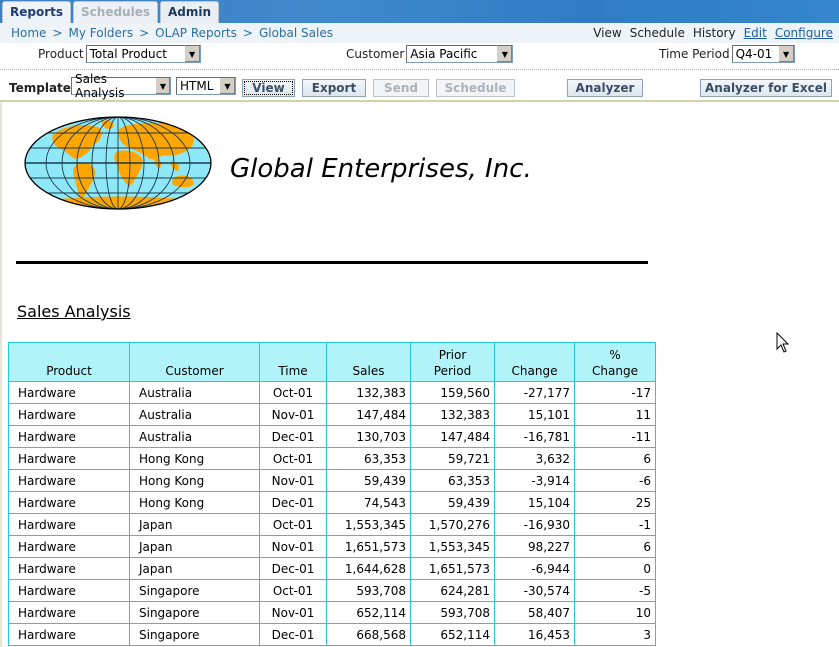 Image resolution: width=839 pixels, height=647 pixels. What do you see at coordinates (534, 414) in the screenshot?
I see `cell-change: 15,101` at bounding box center [534, 414].